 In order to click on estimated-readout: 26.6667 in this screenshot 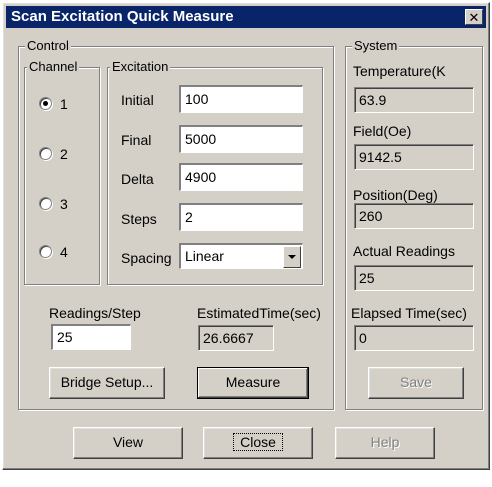, I will do `click(236, 338)`.